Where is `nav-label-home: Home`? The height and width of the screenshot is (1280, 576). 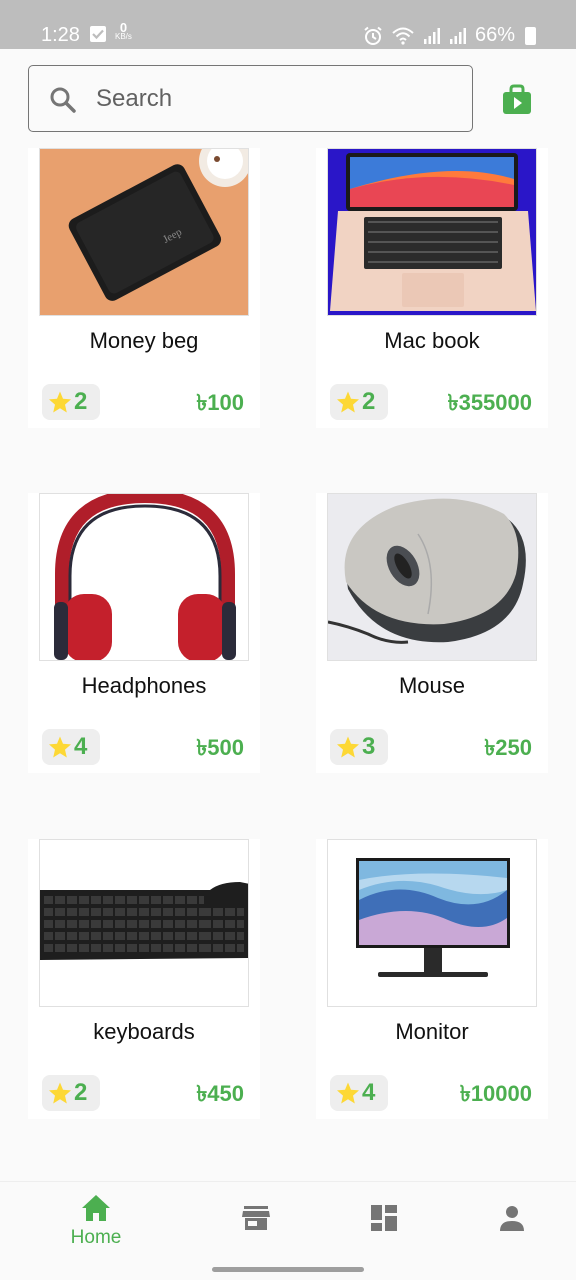
nav-label-home: Home is located at coordinates (96, 1237).